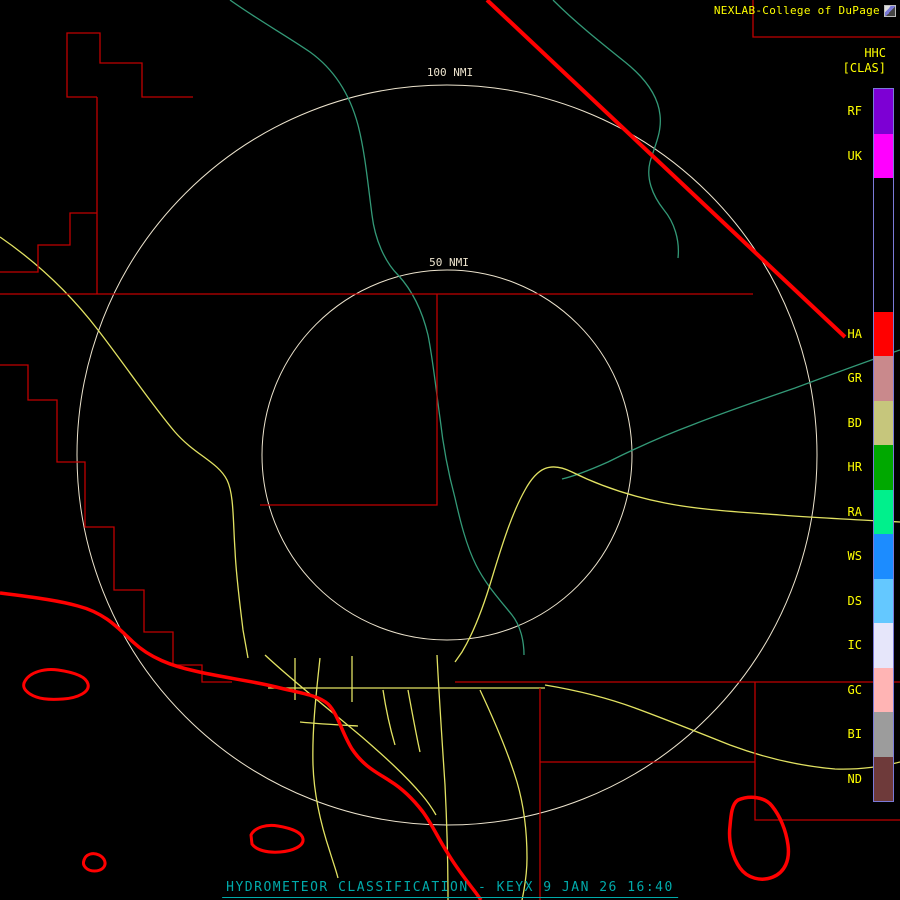  Describe the element at coordinates (854, 422) in the screenshot. I see `legend-label-bd: BD` at that location.